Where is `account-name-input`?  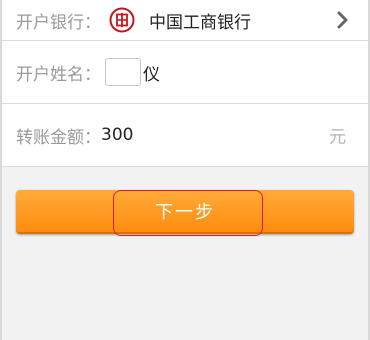 account-name-input is located at coordinates (123, 72).